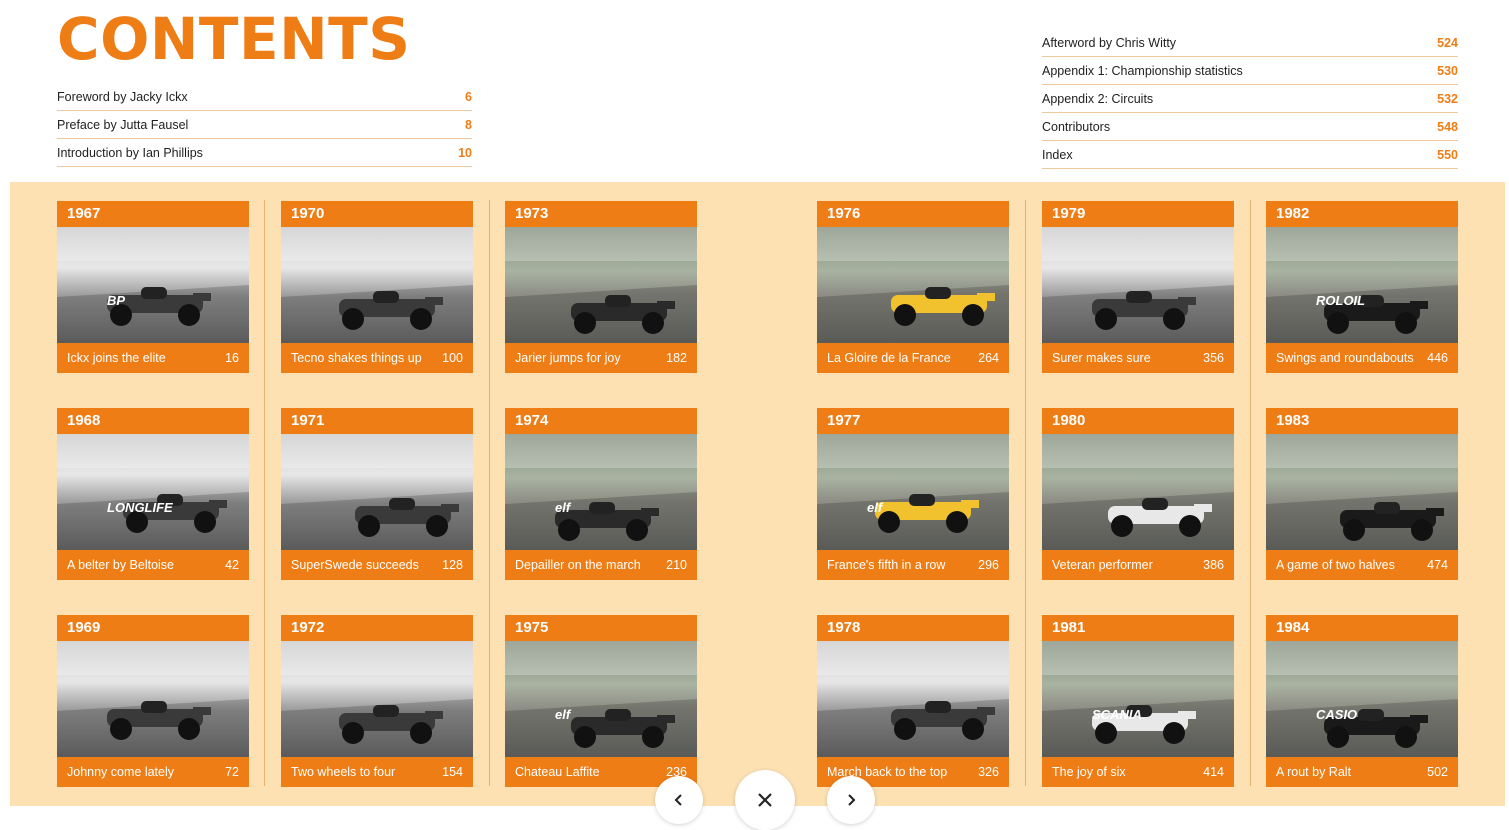 This screenshot has height=830, width=1509. I want to click on next-page-button, so click(851, 800).